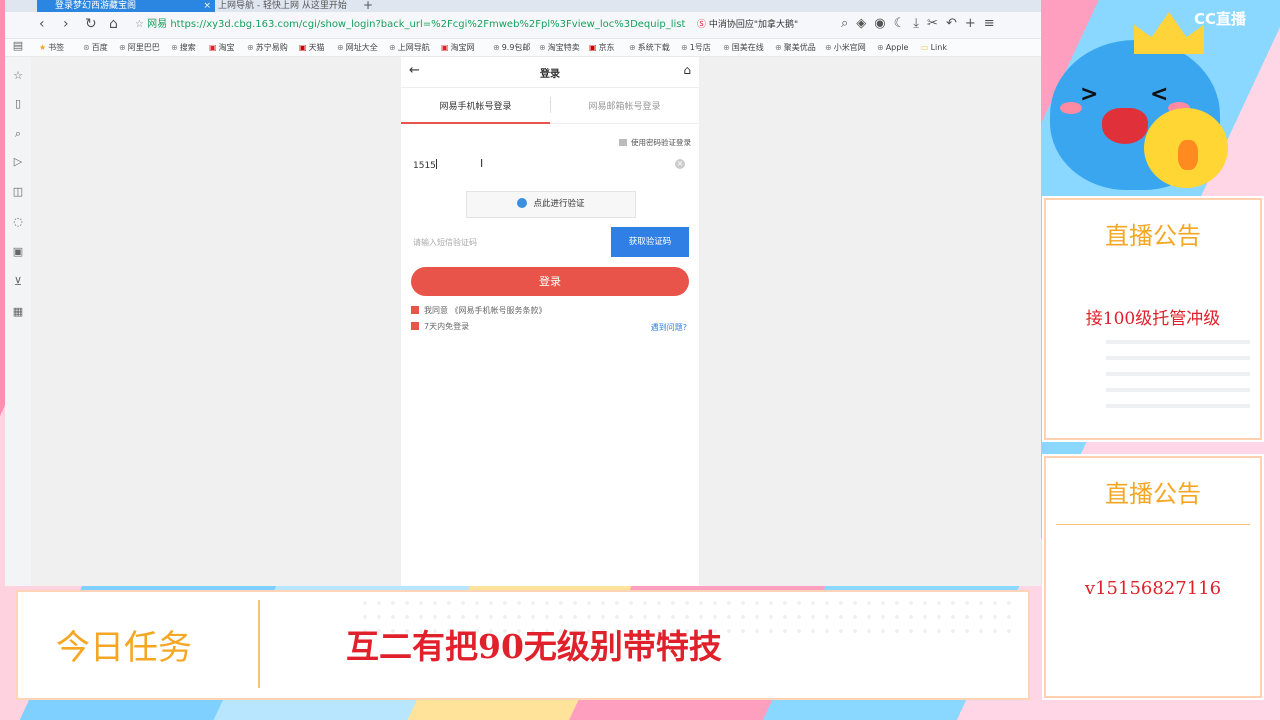 The width and height of the screenshot is (1280, 720). Describe the element at coordinates (892, 47) in the screenshot. I see `bookmark-item: ⊕ Apple` at that location.